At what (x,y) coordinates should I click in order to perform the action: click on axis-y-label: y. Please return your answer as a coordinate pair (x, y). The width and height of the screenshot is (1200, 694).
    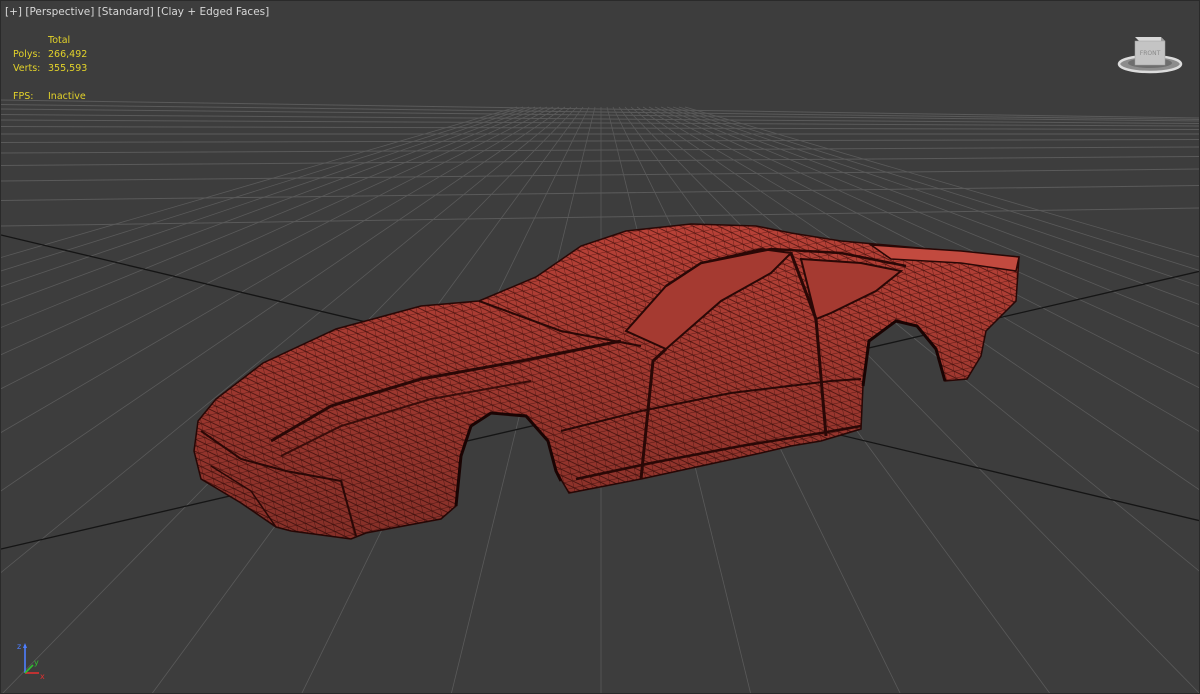
    Looking at the image, I should click on (36, 662).